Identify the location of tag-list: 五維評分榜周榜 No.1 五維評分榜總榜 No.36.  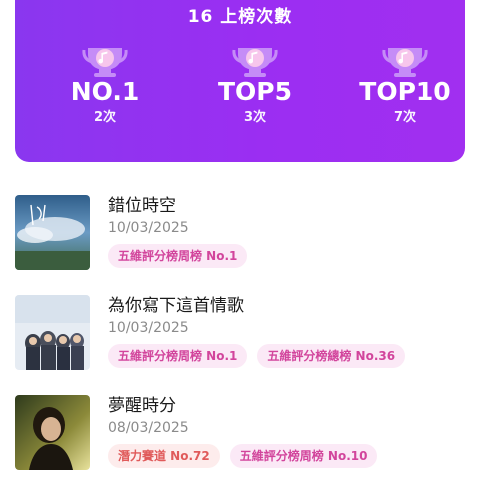
(261, 356).